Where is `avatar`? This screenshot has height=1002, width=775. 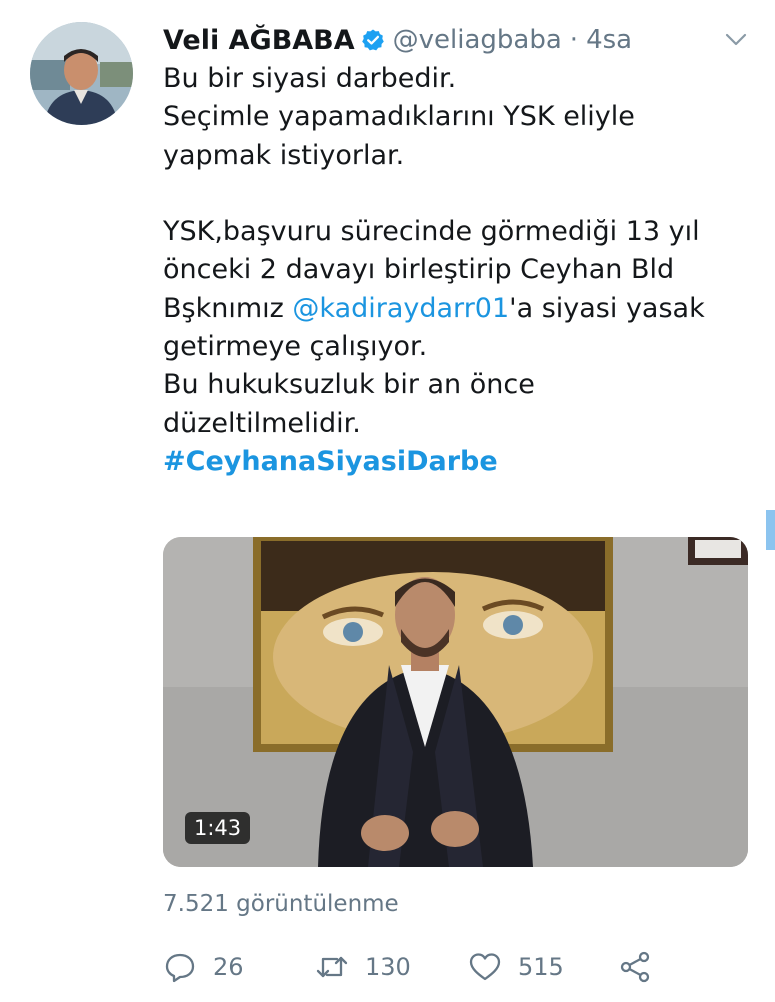
avatar is located at coordinates (81, 73).